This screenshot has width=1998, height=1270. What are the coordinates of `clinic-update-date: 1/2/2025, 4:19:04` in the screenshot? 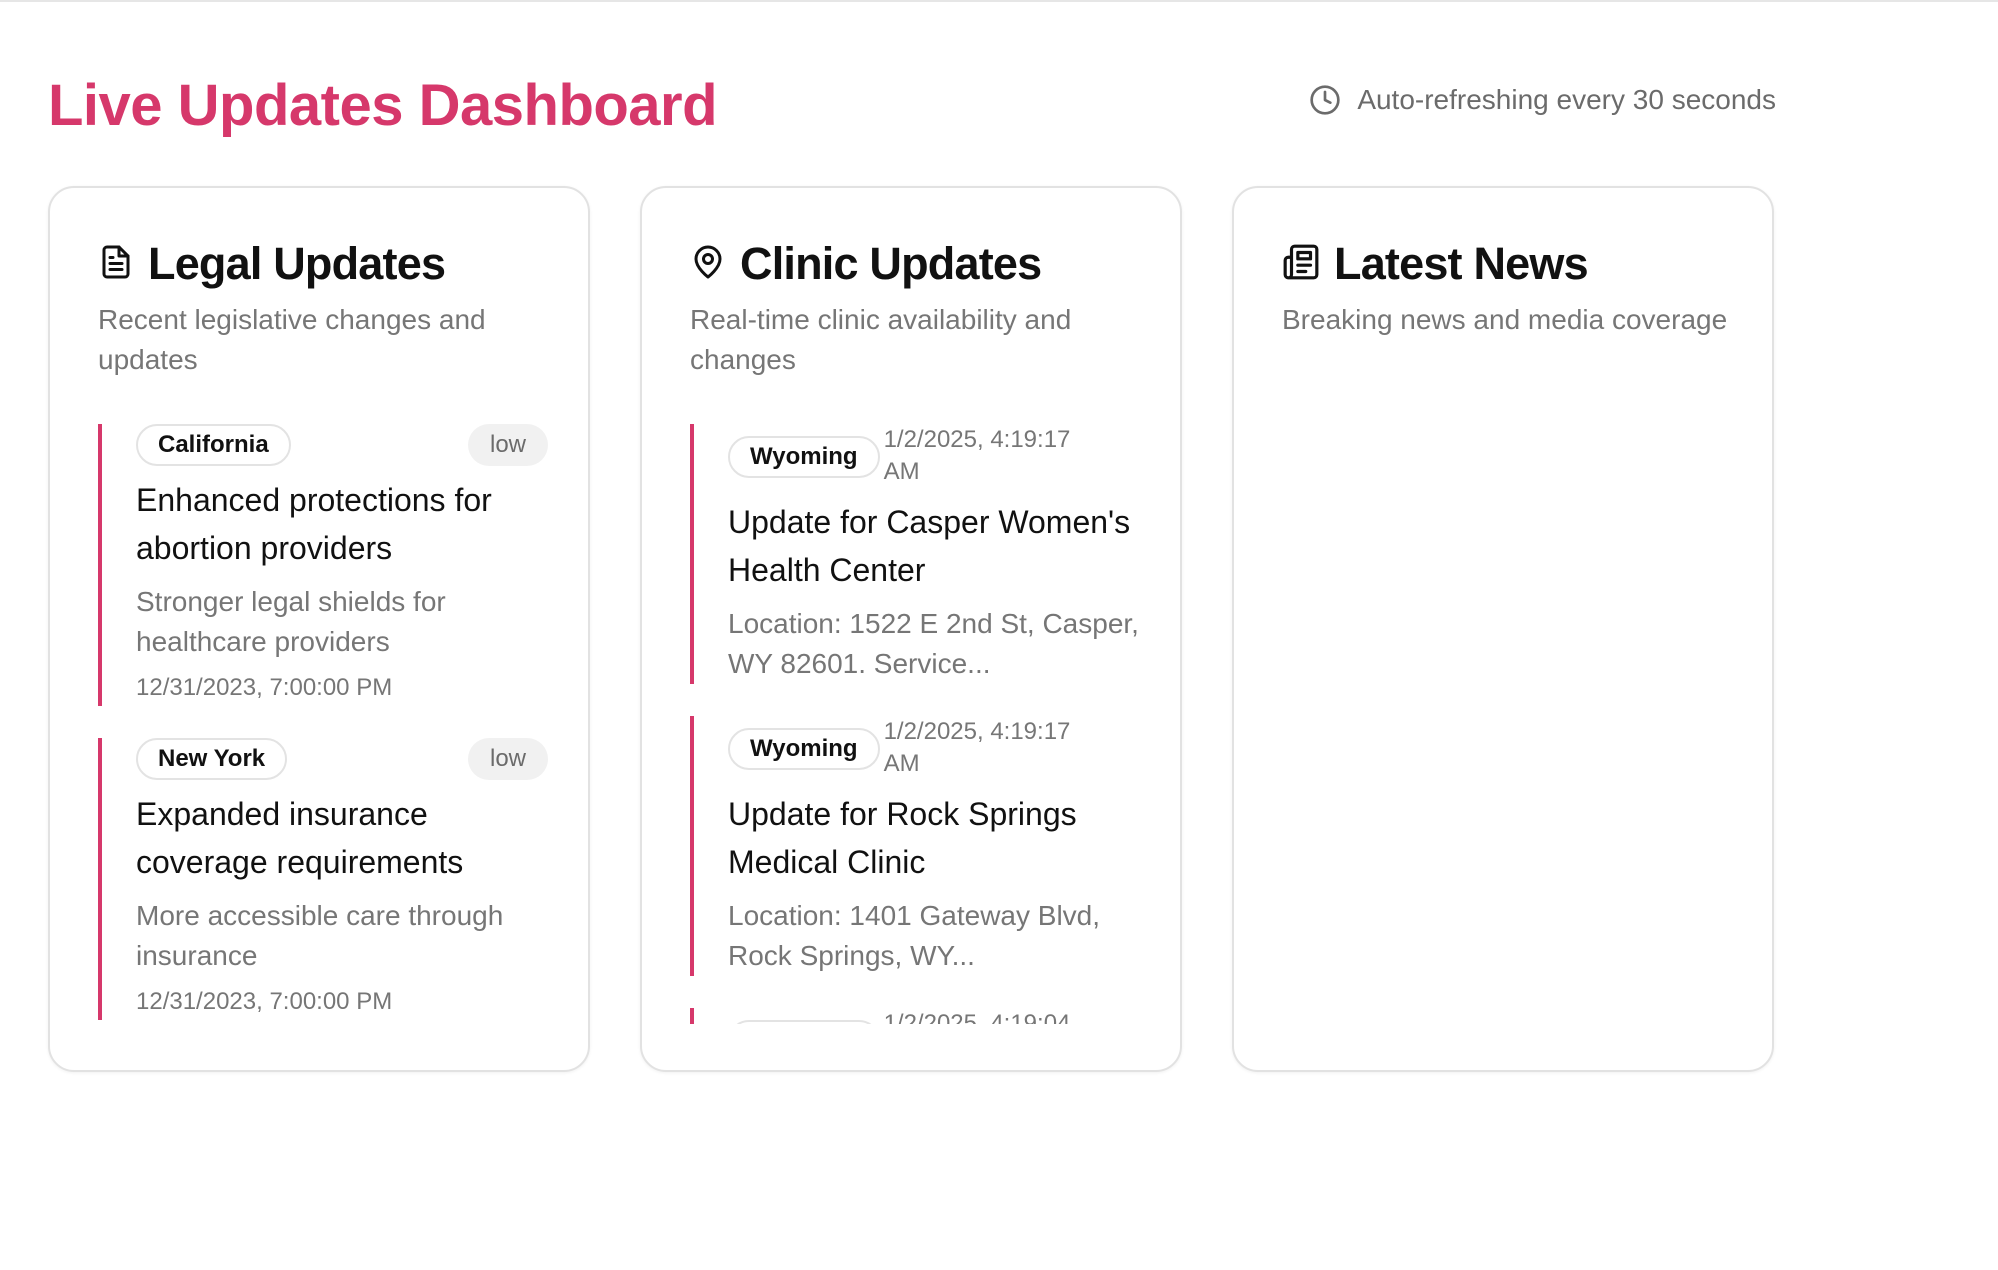 It's located at (977, 1017).